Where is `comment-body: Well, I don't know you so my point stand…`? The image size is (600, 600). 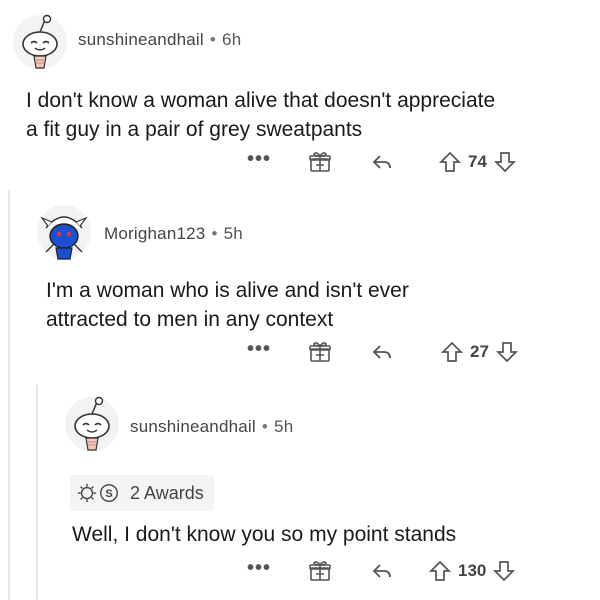
comment-body: Well, I don't know you so my point stand… is located at coordinates (264, 534).